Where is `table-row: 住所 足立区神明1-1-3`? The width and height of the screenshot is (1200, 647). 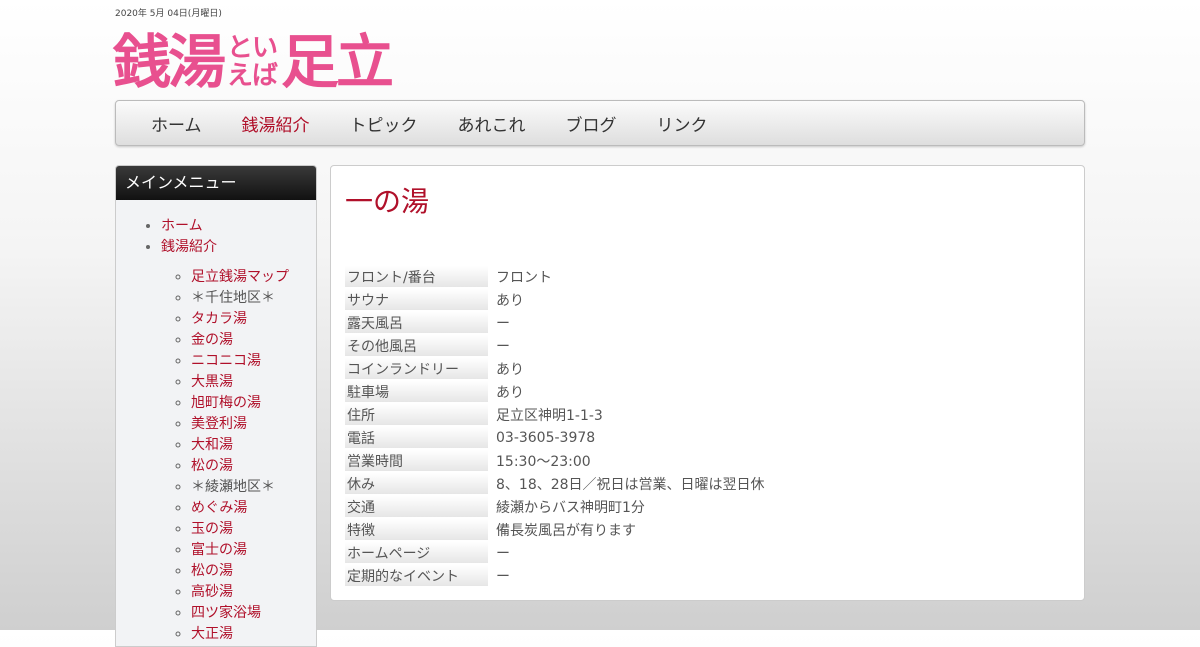 table-row: 住所 足立区神明1-1-3 is located at coordinates (555, 414).